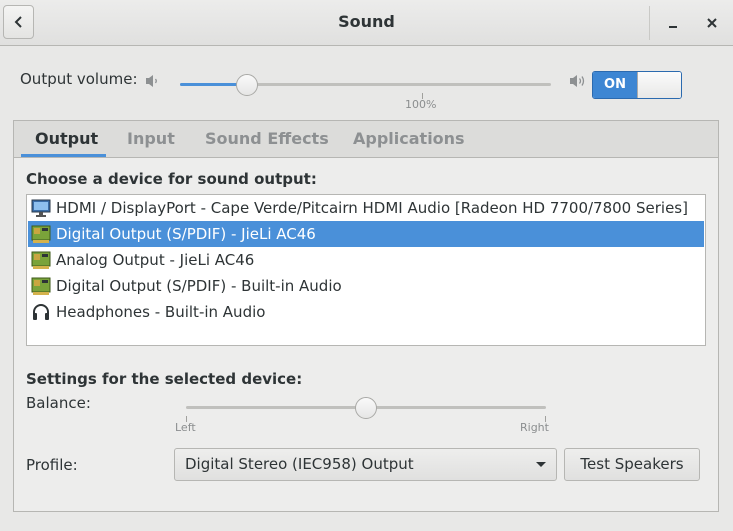 The height and width of the screenshot is (531, 733). What do you see at coordinates (161, 312) in the screenshot?
I see `device-label: Headphones - Built-in Audio` at bounding box center [161, 312].